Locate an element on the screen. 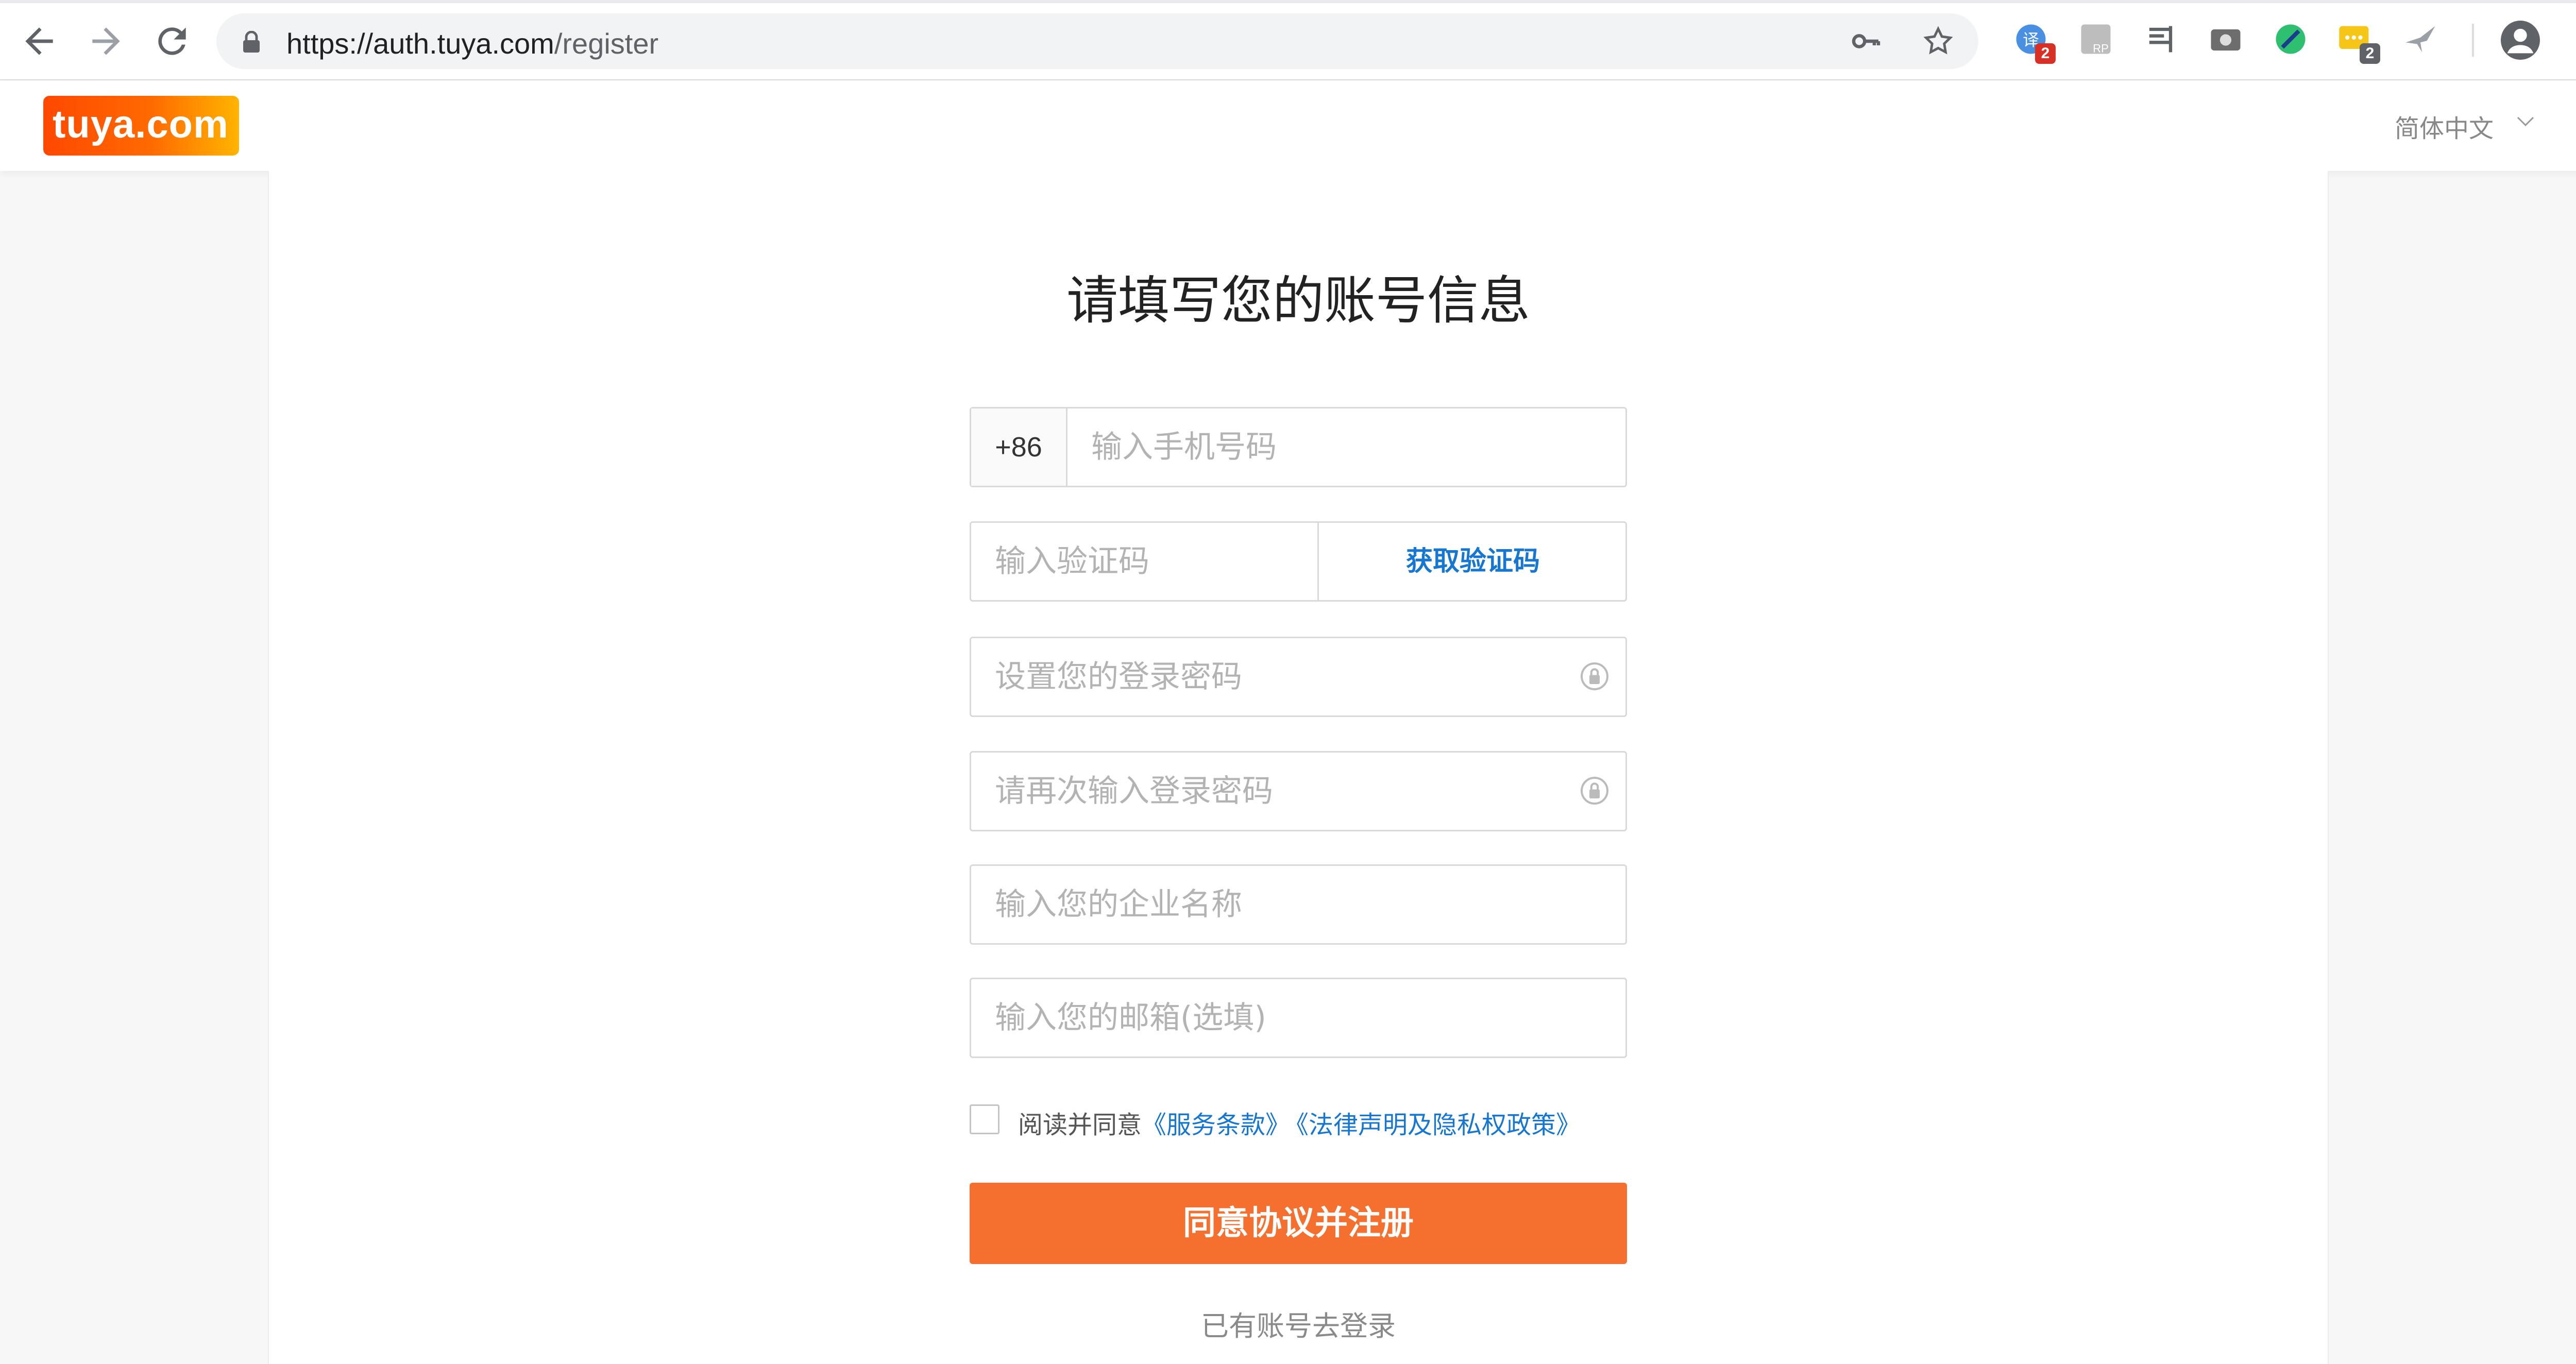 The height and width of the screenshot is (1364, 2576). phone-field: +86 is located at coordinates (1299, 447).